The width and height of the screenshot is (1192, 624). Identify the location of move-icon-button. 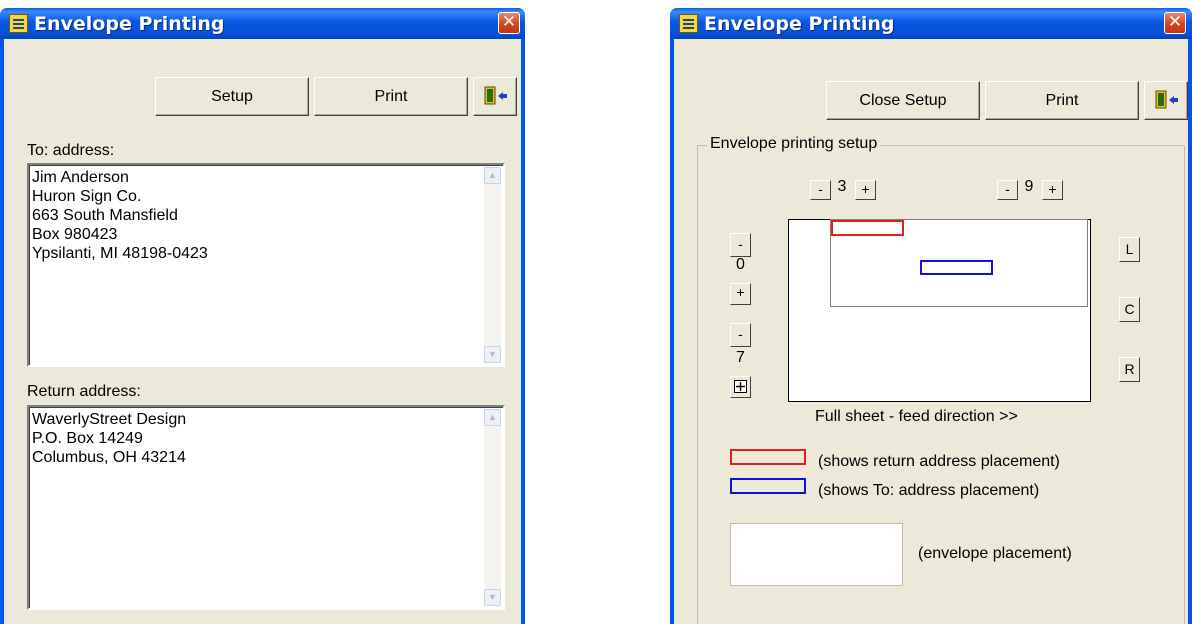
(740, 387).